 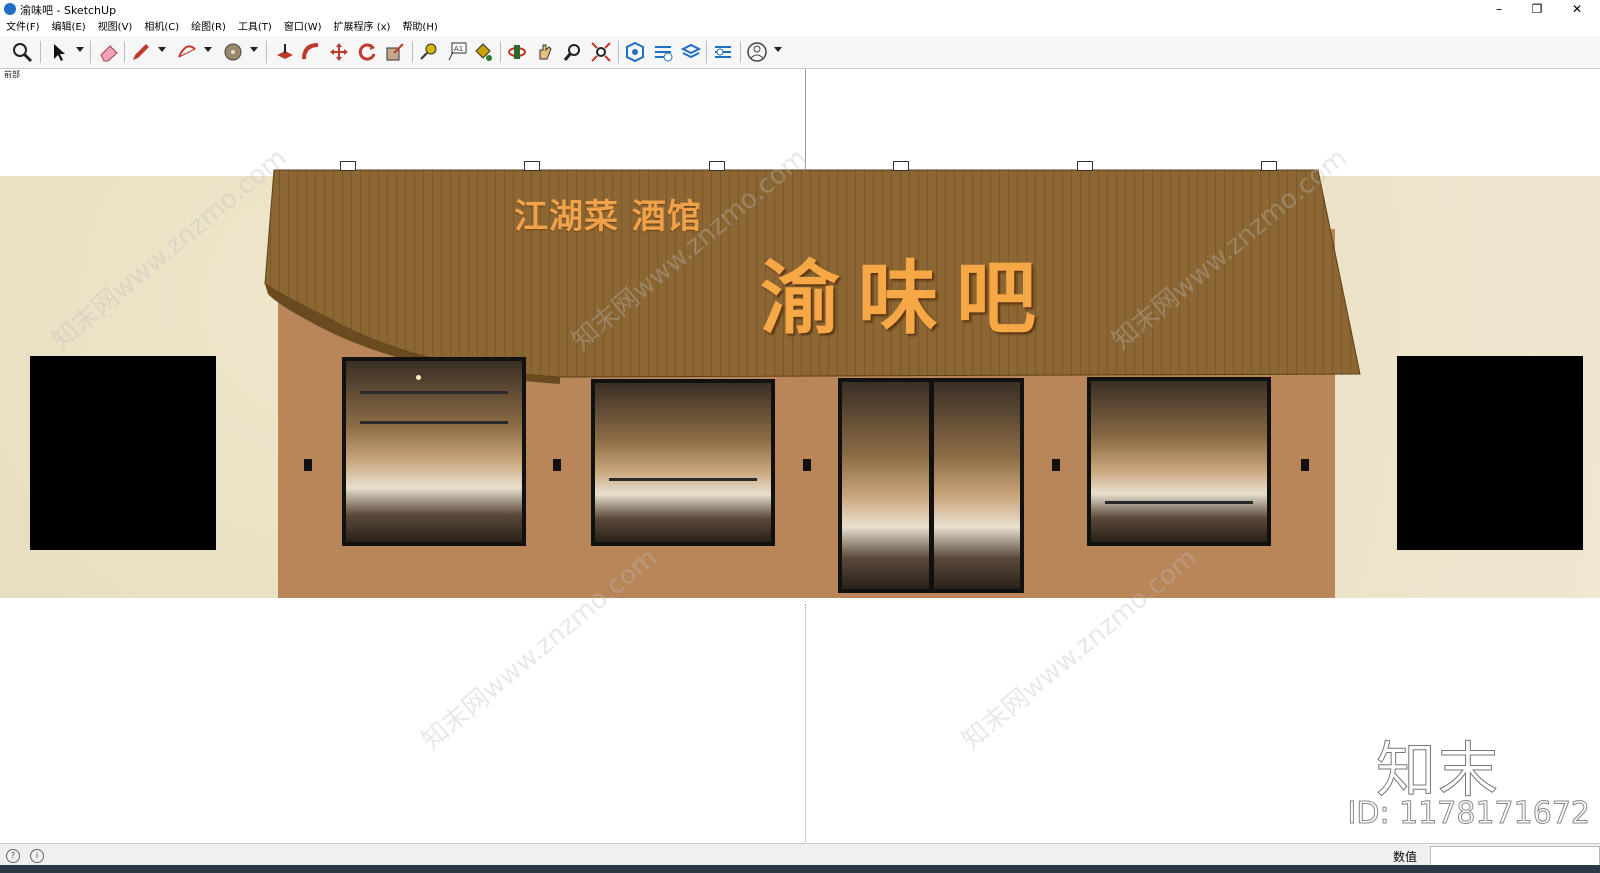 What do you see at coordinates (601, 52) in the screenshot?
I see `zoom-extents-icon` at bounding box center [601, 52].